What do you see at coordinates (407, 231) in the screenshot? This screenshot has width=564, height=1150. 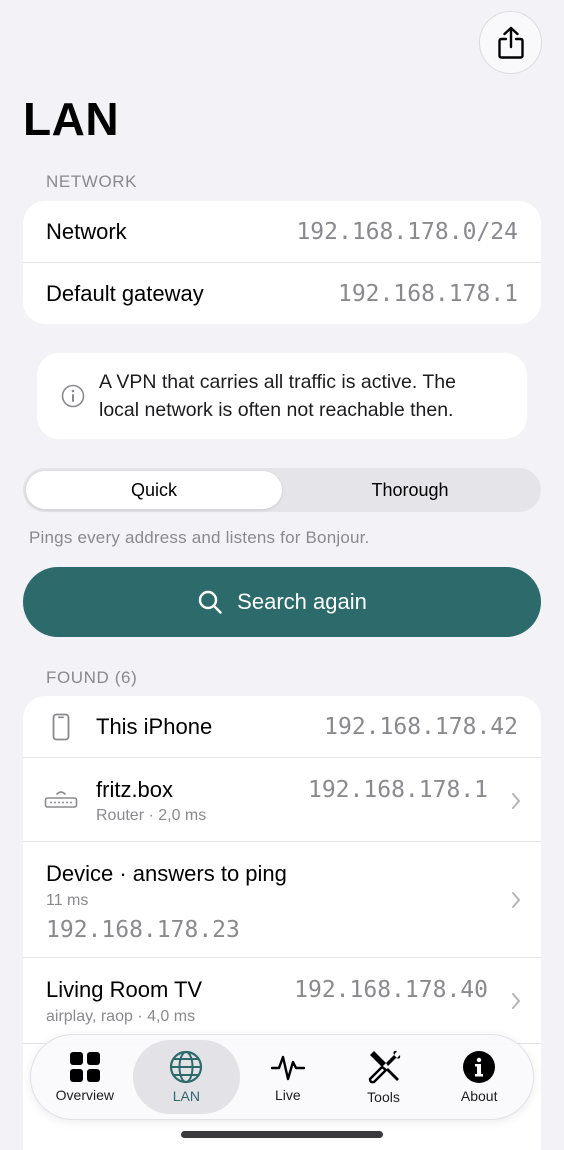 I see `network-value: 192.168.178.0/24` at bounding box center [407, 231].